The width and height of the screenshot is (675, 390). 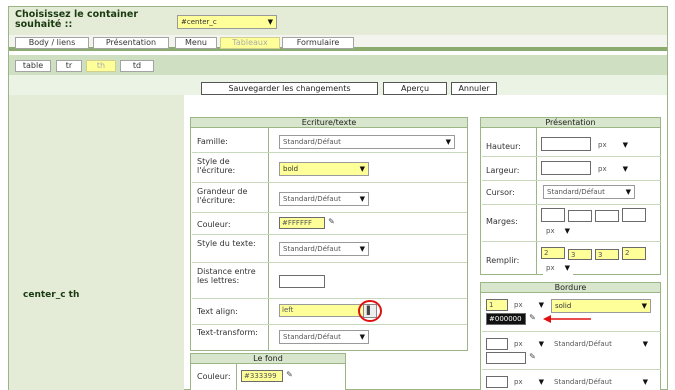 What do you see at coordinates (553, 215) in the screenshot?
I see `margin-top-input` at bounding box center [553, 215].